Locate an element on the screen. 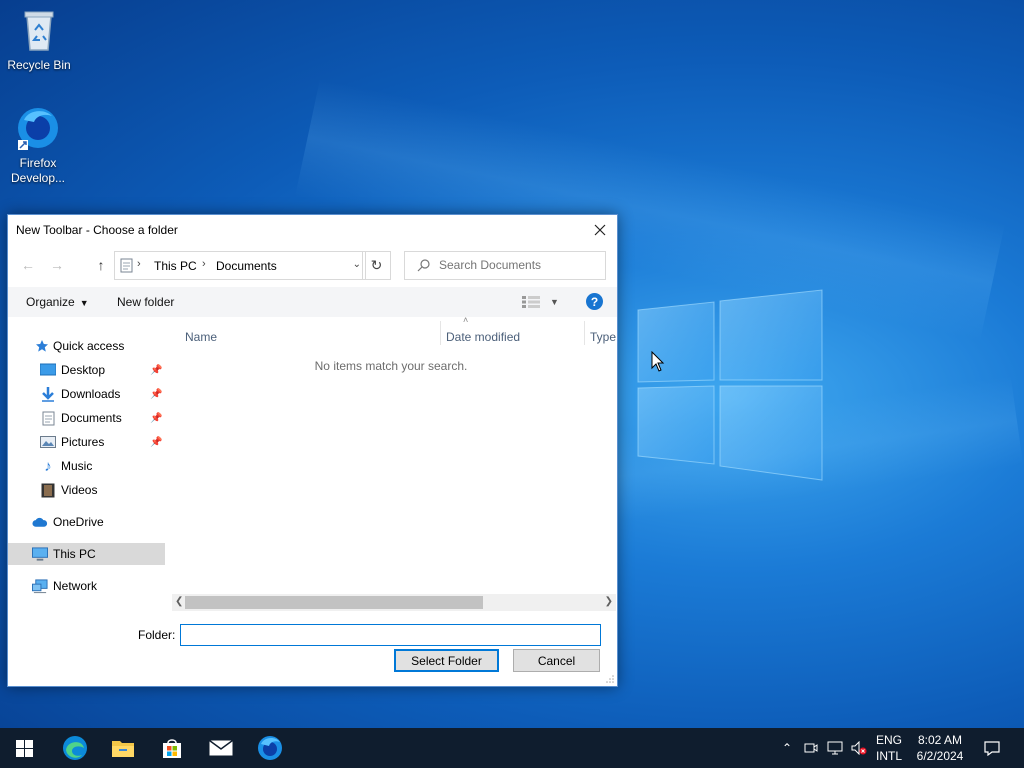 The image size is (1024, 768). windows-start-icon is located at coordinates (24, 748).